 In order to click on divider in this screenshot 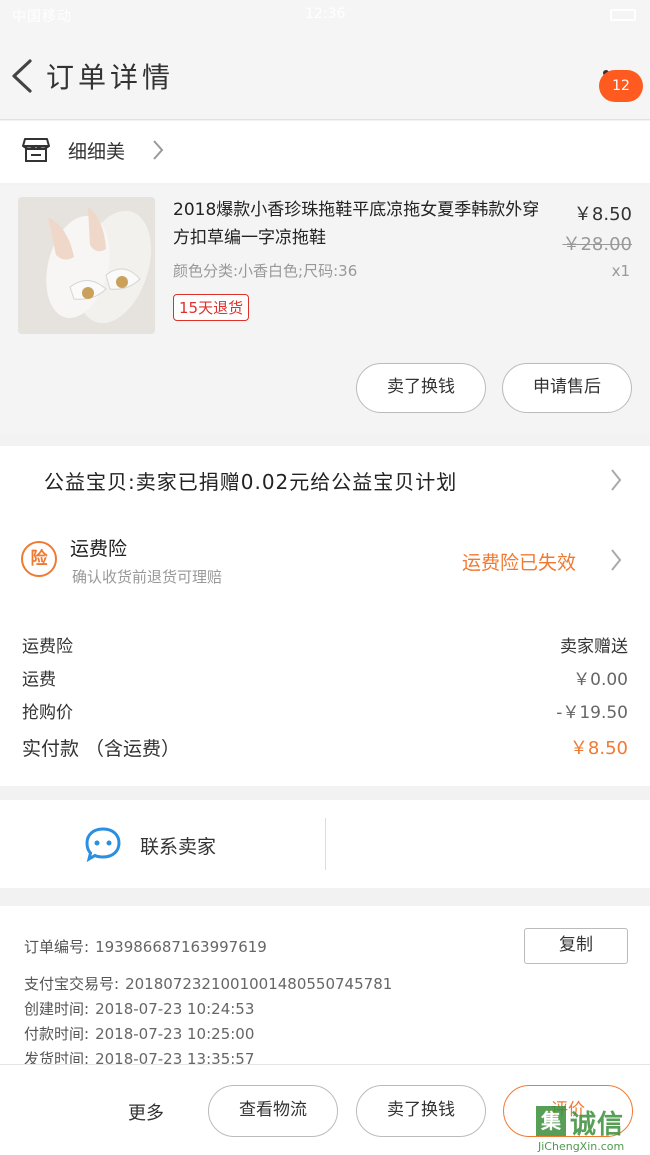, I will do `click(325, 844)`.